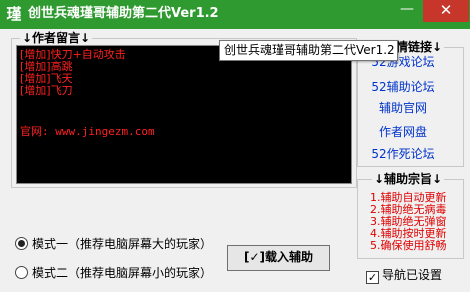  I want to click on minimize-button: —, so click(407, 11).